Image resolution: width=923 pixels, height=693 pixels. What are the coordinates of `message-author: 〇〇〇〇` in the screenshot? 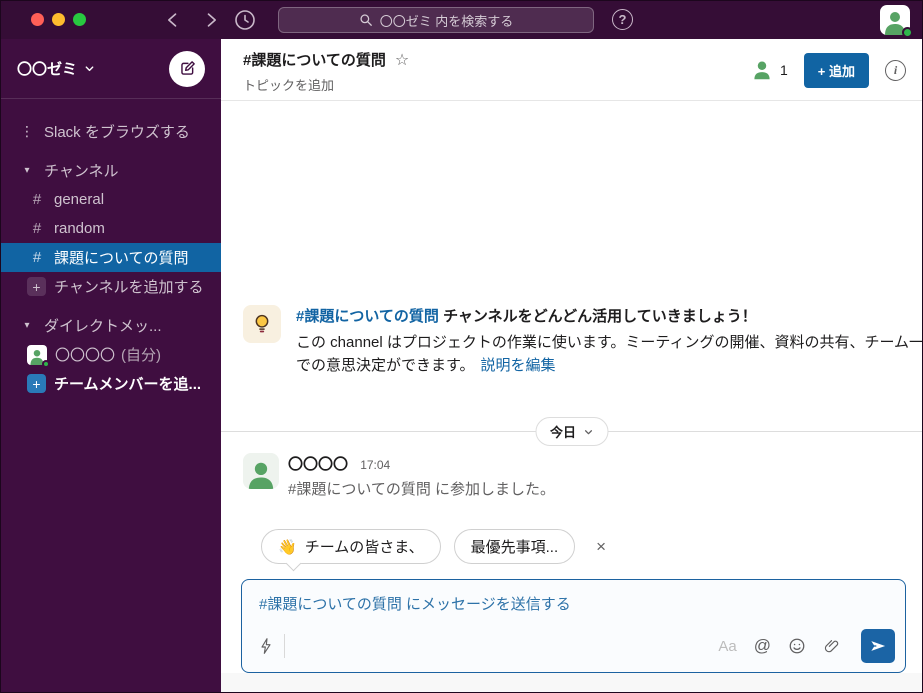 It's located at (318, 464).